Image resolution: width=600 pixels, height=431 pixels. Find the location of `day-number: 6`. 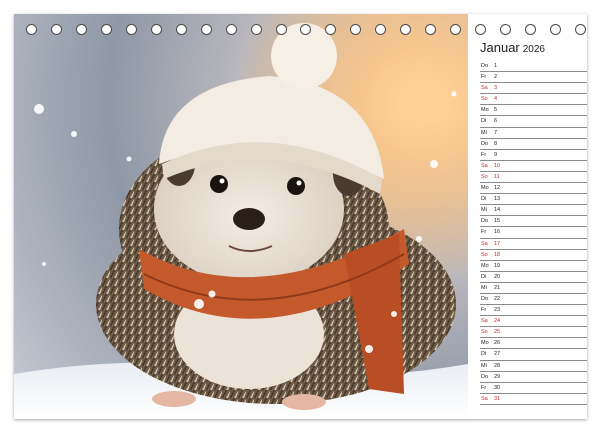

day-number: 6 is located at coordinates (496, 121).